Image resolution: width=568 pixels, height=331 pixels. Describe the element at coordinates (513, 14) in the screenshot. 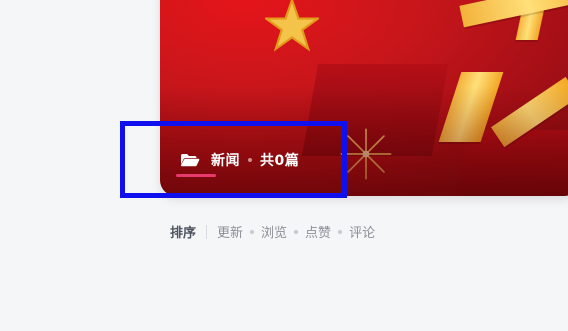

I see `banner-decoration` at that location.